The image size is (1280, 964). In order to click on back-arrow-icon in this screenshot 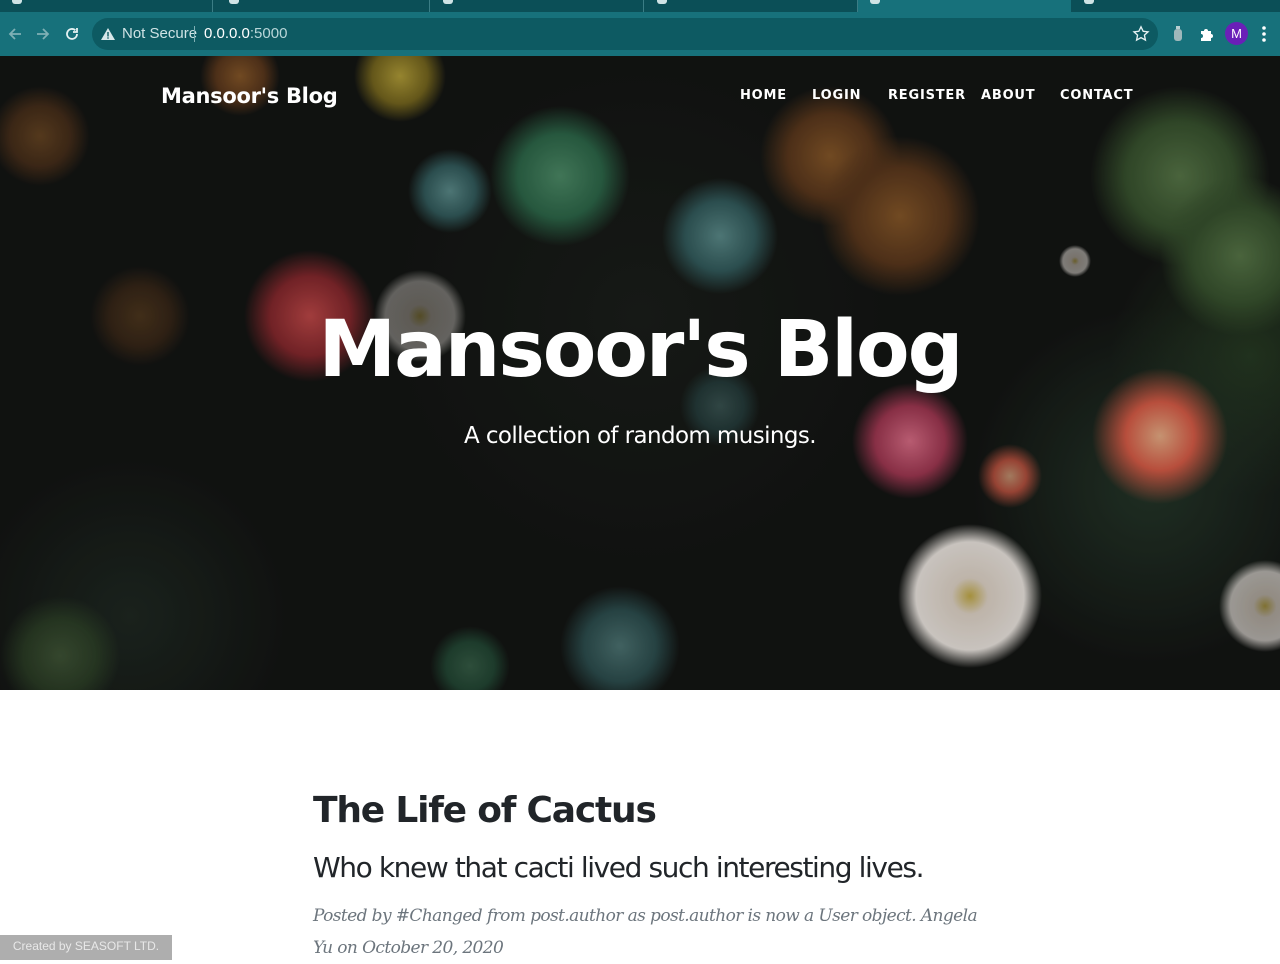, I will do `click(14, 34)`.